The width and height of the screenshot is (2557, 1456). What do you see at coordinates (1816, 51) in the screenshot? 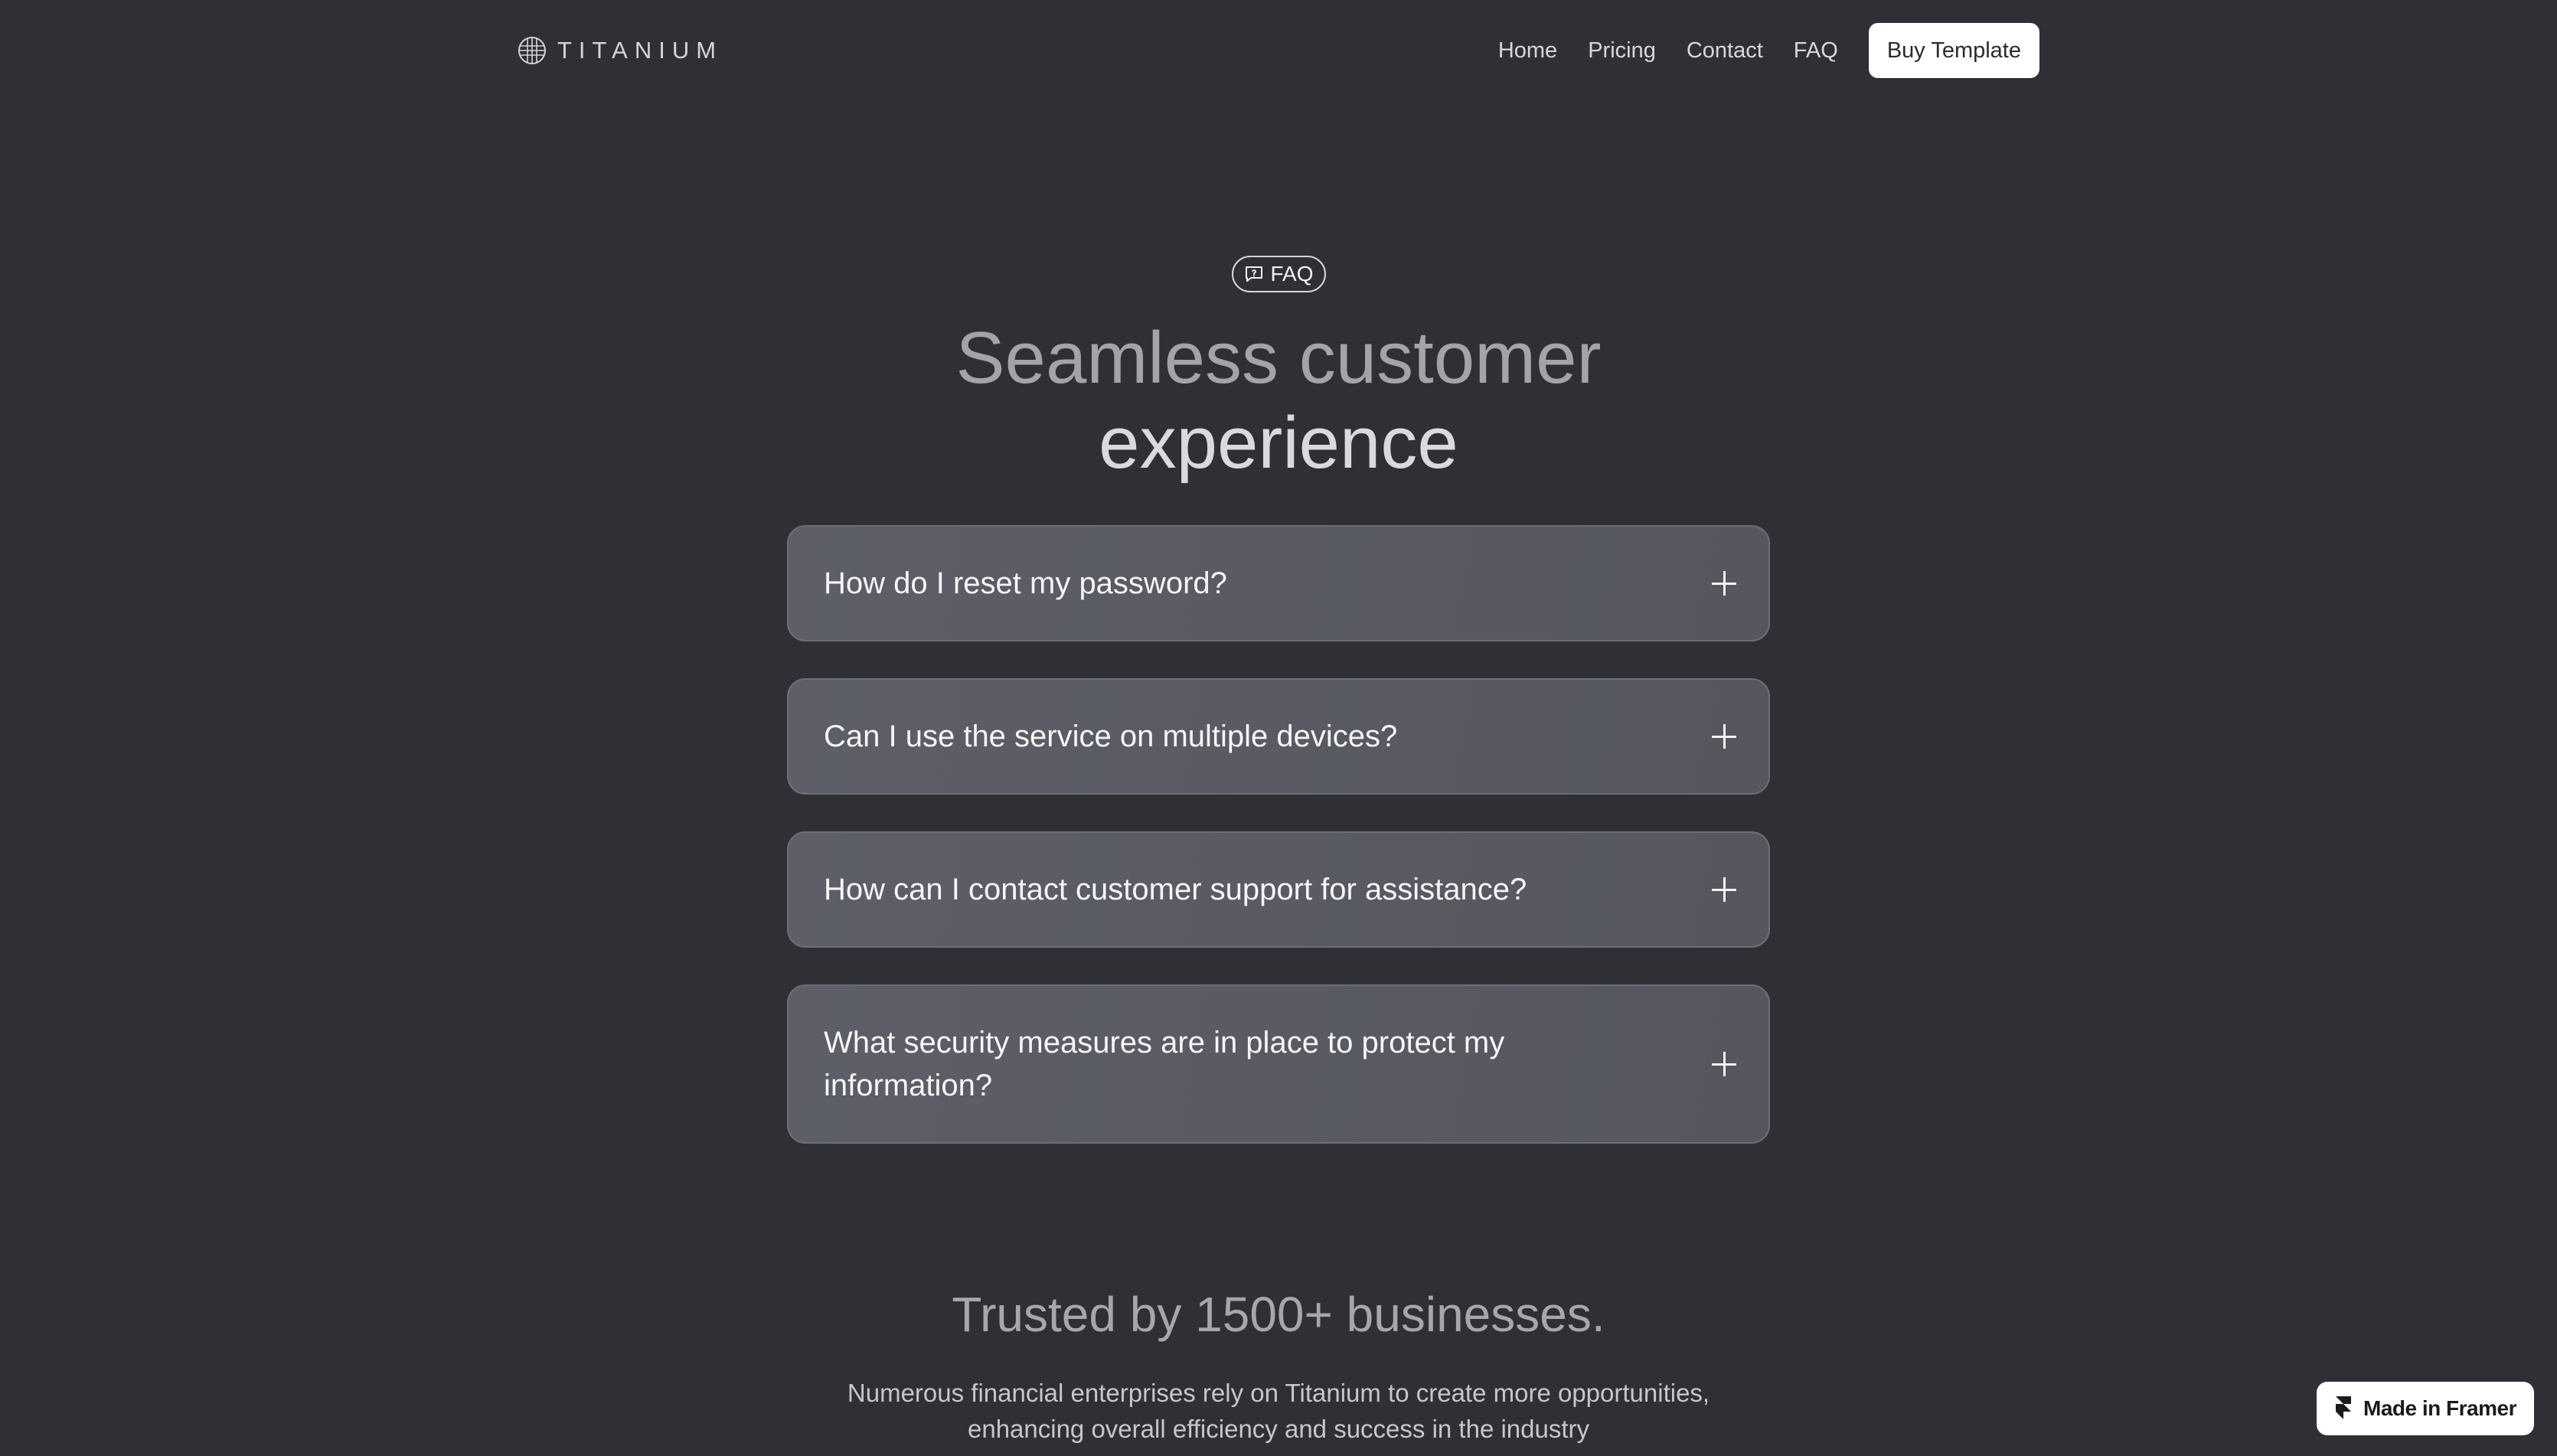
I see `nav-link-faq: FAQ` at bounding box center [1816, 51].